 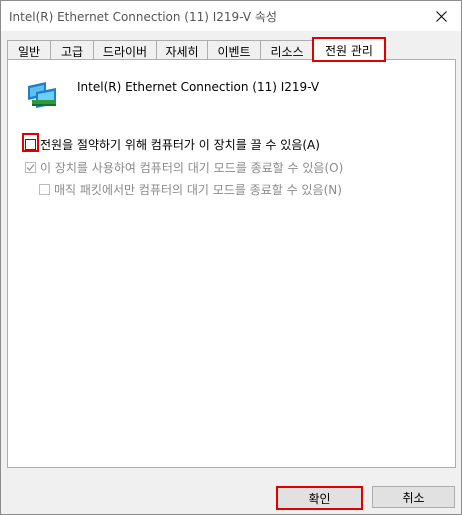 What do you see at coordinates (72, 50) in the screenshot?
I see `tab-advanced: 고급` at bounding box center [72, 50].